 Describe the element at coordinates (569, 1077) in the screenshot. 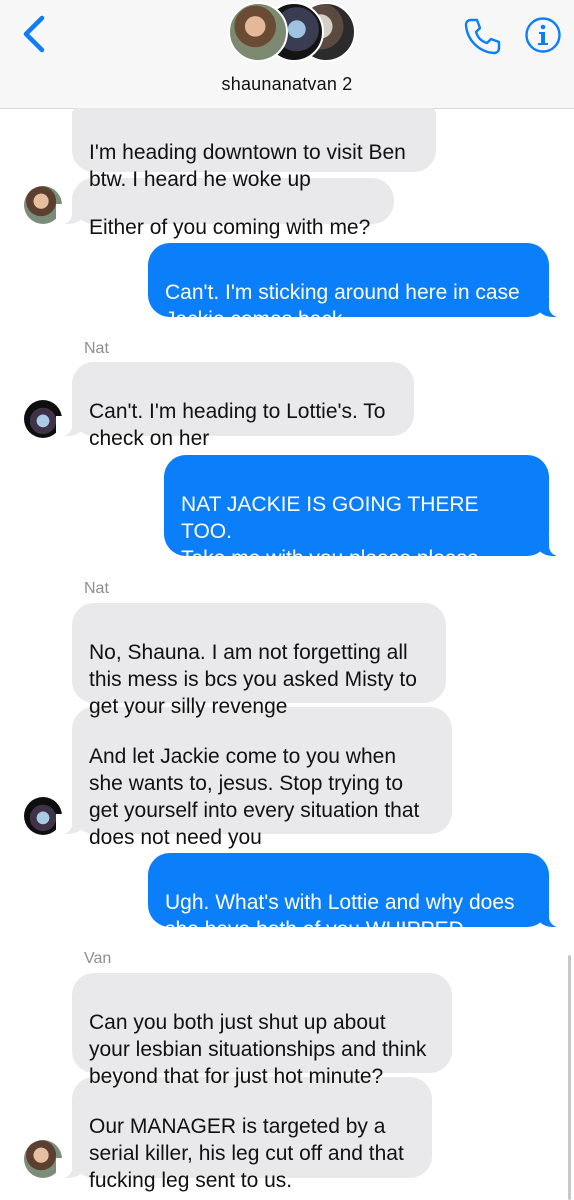

I see `scrollbar` at that location.